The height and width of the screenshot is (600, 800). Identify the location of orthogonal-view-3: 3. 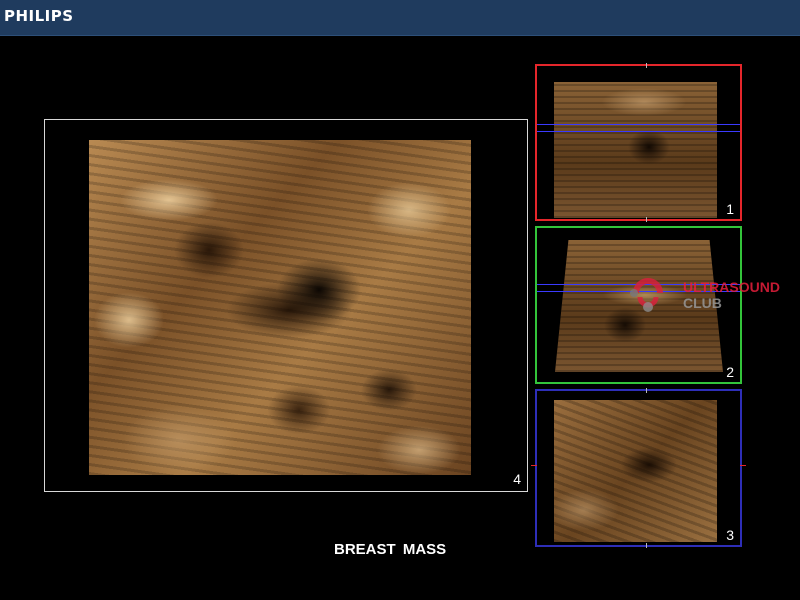
(638, 468).